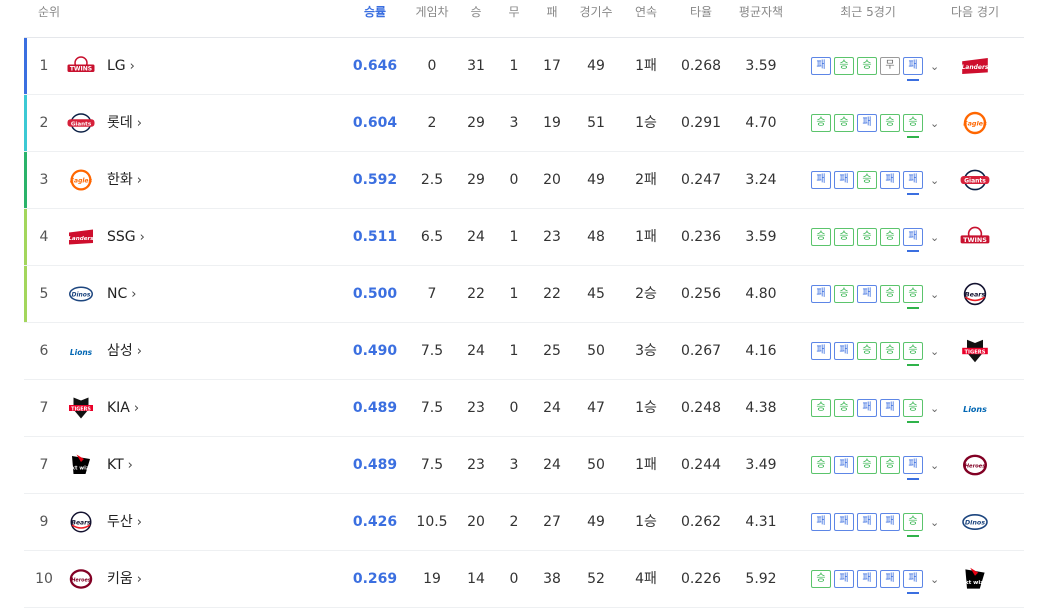 This screenshot has width=1064, height=608. What do you see at coordinates (375, 123) in the screenshot?
I see `win-pct: 0.604` at bounding box center [375, 123].